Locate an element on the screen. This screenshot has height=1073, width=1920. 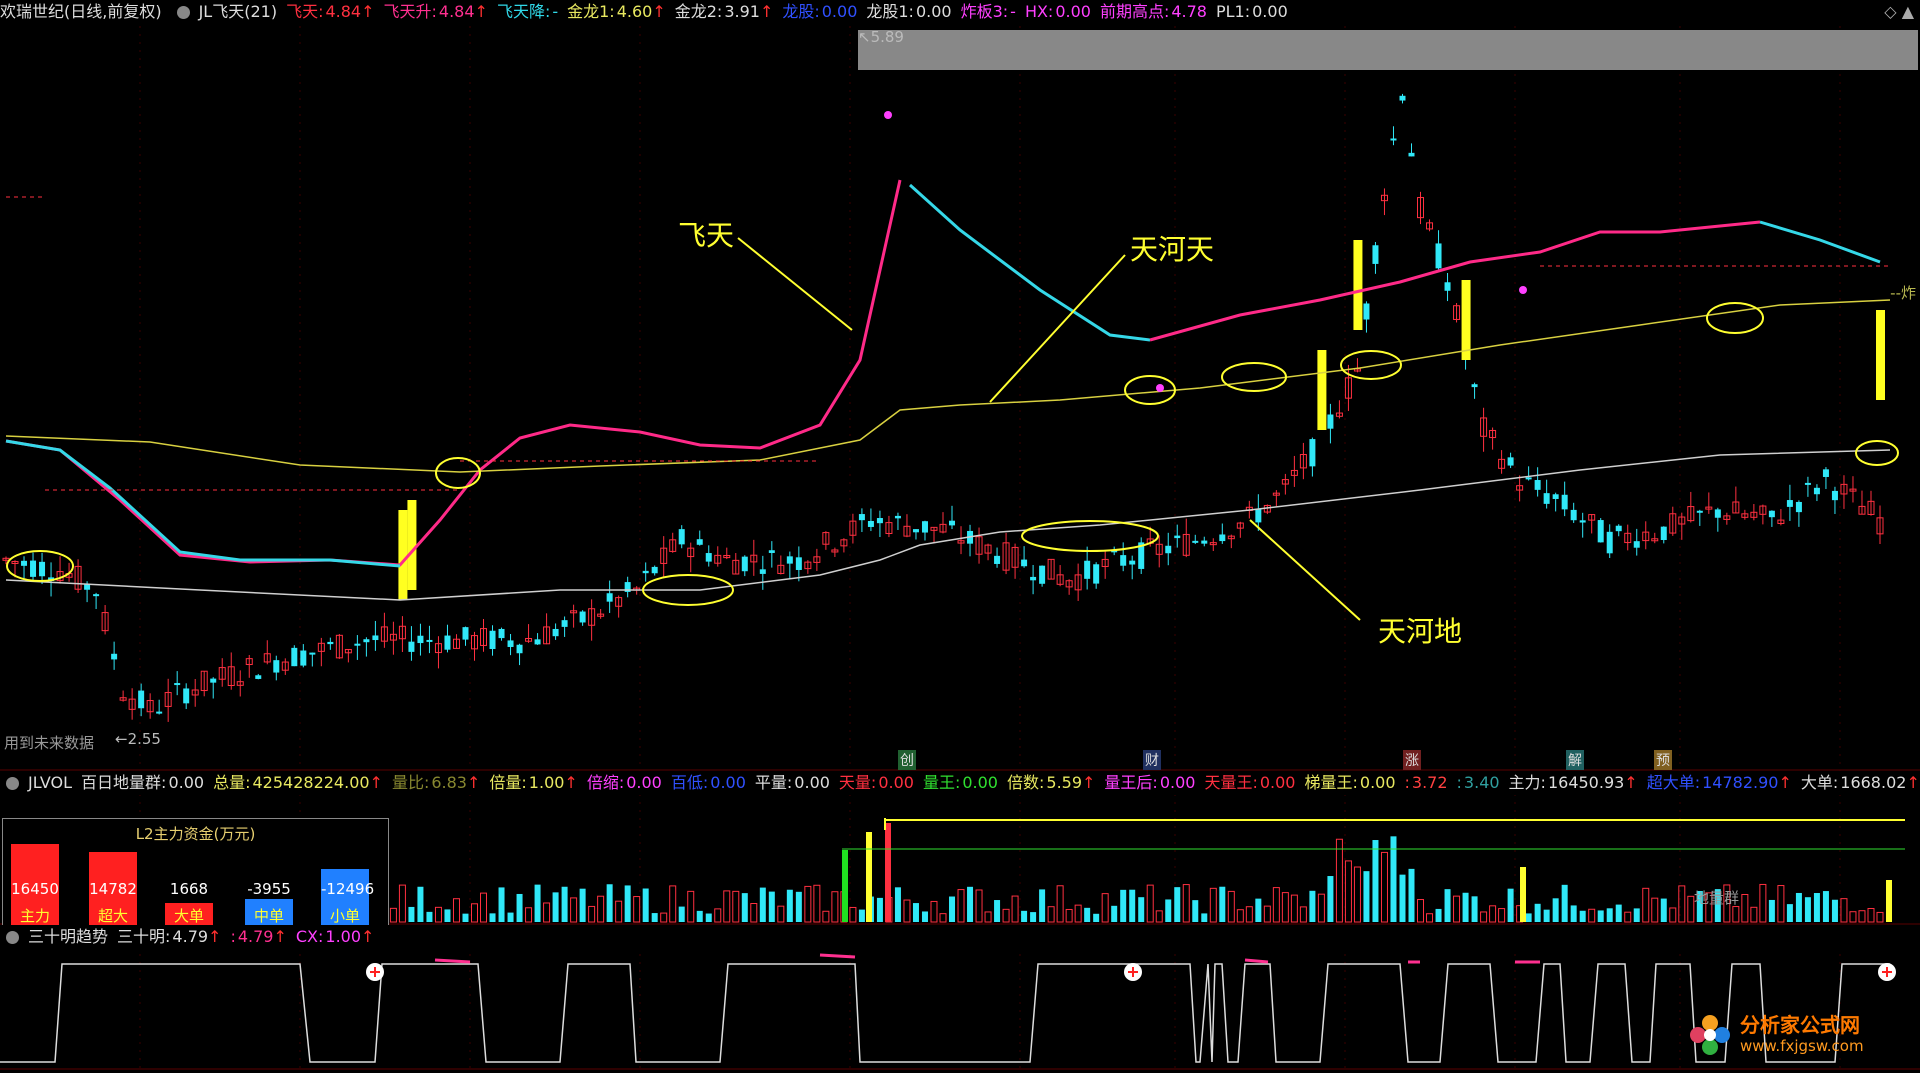
tag-cai: 财 is located at coordinates (1152, 760).